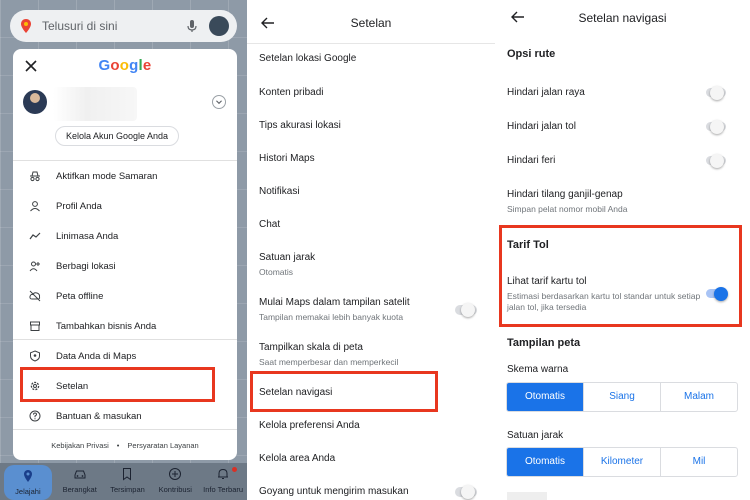  I want to click on google-logo: Google, so click(125, 65).